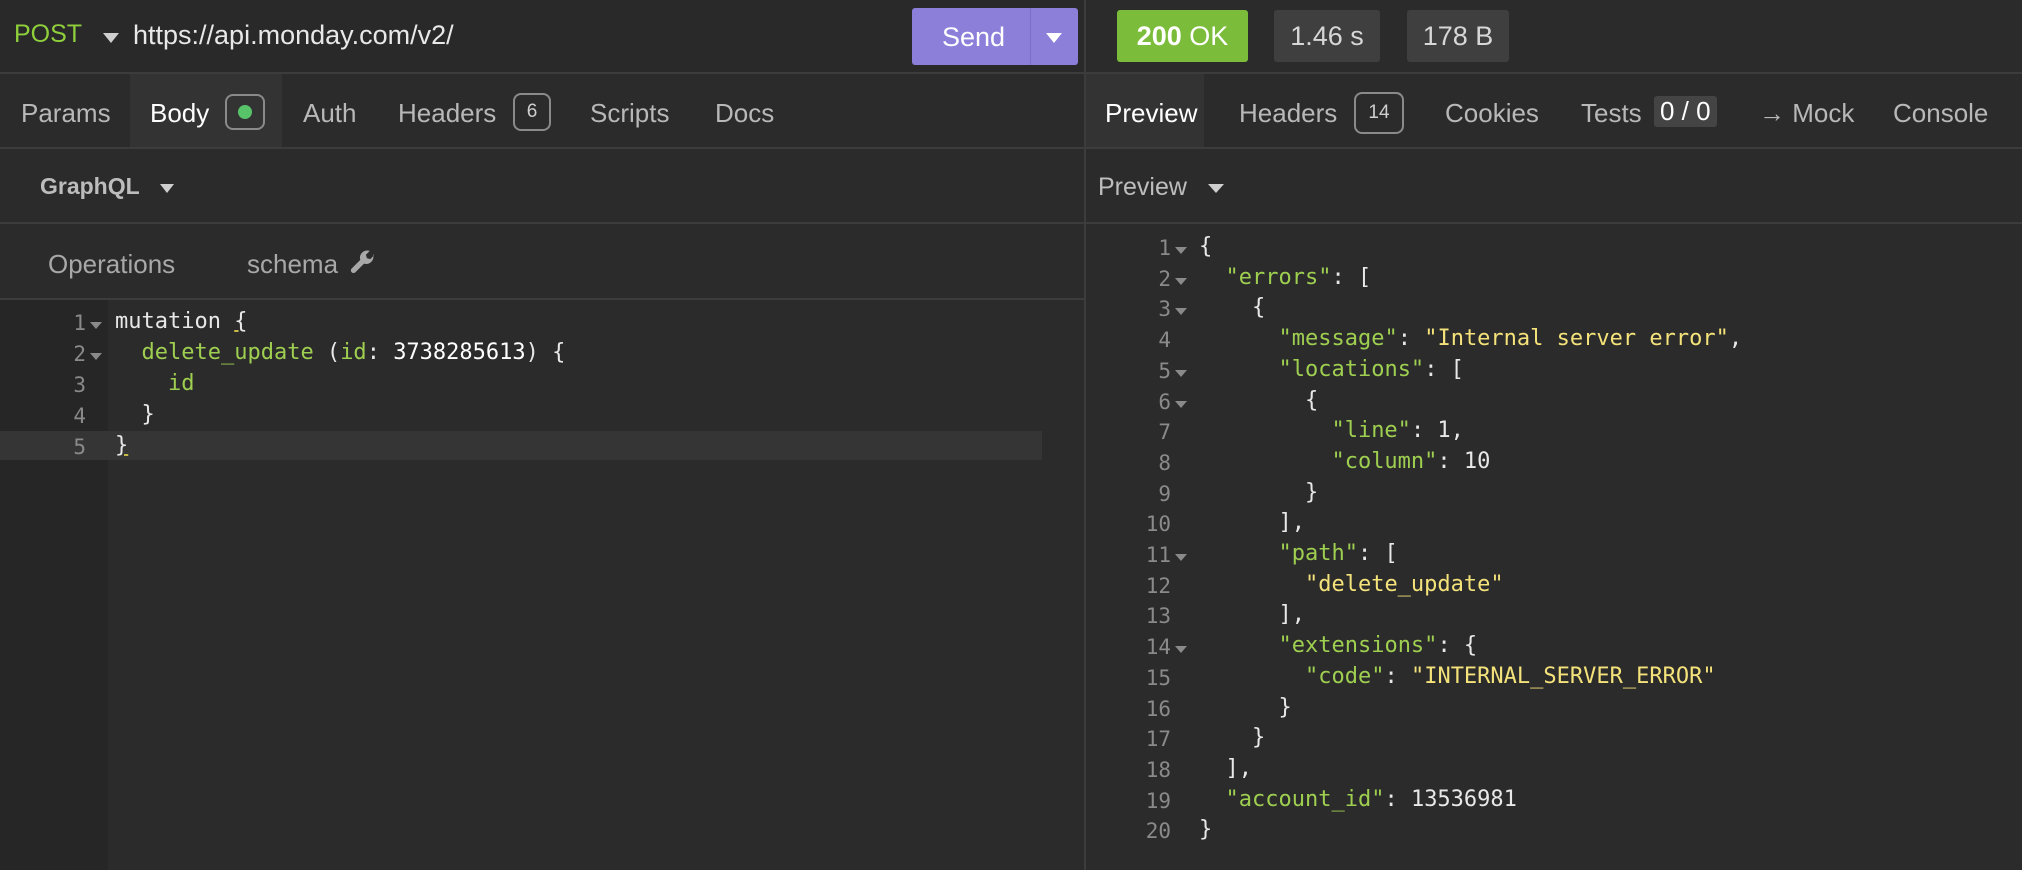 This screenshot has width=2022, height=870. Describe the element at coordinates (292, 264) in the screenshot. I see `tab-schema: schema` at that location.